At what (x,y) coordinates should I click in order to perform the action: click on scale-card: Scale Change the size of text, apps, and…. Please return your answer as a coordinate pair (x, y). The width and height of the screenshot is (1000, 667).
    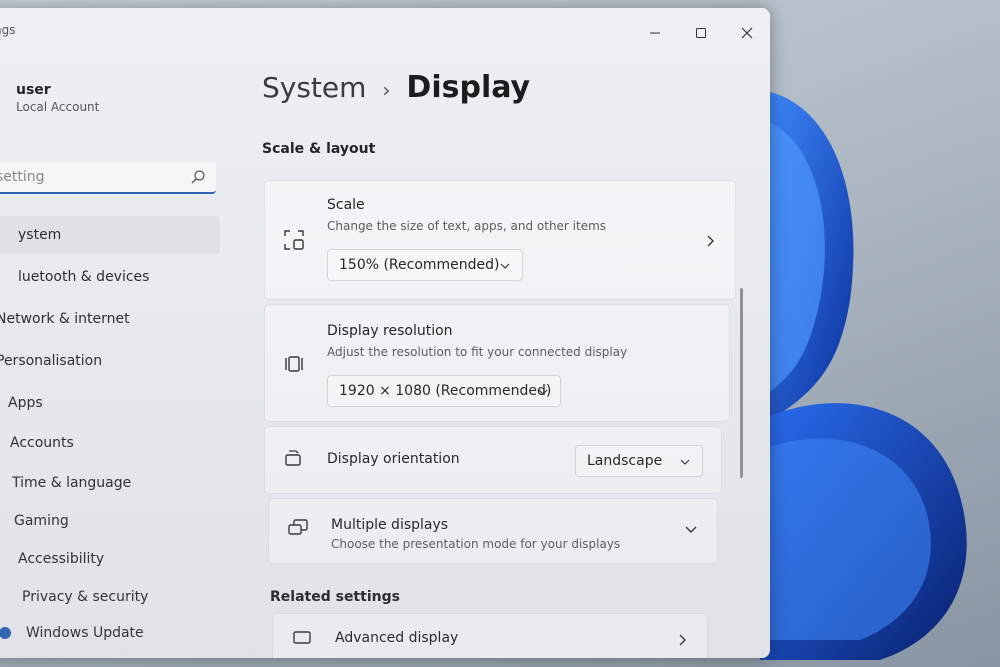
    Looking at the image, I should click on (500, 240).